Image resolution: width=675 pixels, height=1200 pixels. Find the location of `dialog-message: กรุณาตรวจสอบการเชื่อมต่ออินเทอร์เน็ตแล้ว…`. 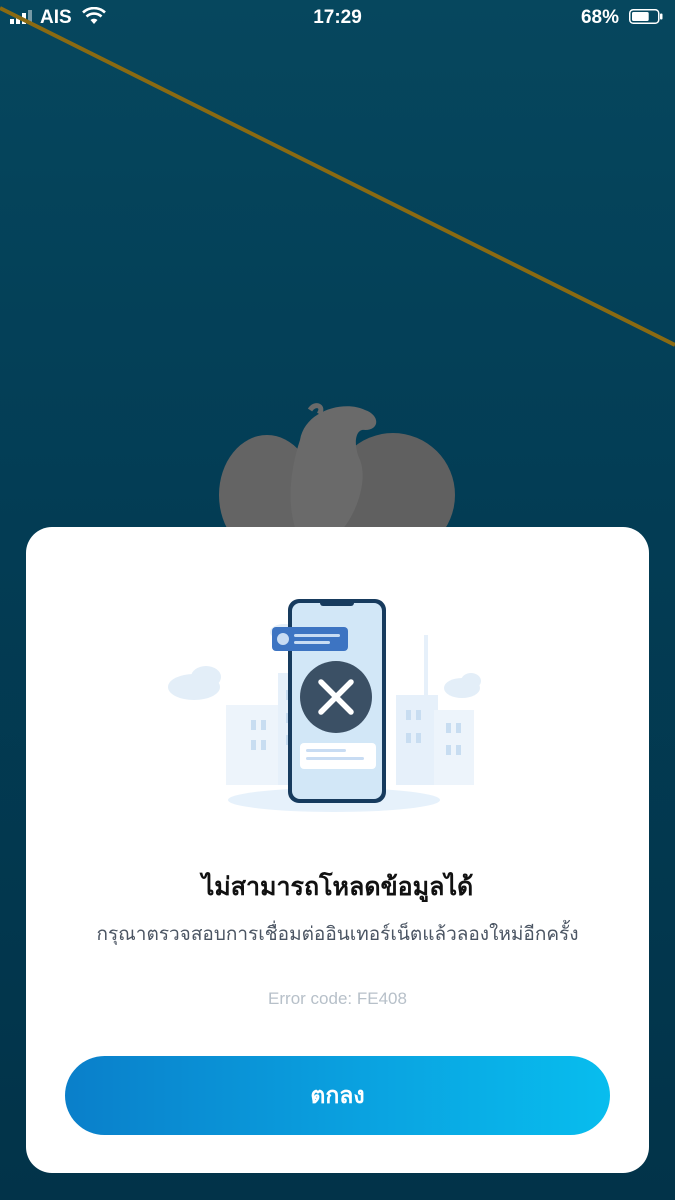

dialog-message: กรุณาตรวจสอบการเชื่อมต่ออินเทอร์เน็ตแล้ว… is located at coordinates (337, 934).